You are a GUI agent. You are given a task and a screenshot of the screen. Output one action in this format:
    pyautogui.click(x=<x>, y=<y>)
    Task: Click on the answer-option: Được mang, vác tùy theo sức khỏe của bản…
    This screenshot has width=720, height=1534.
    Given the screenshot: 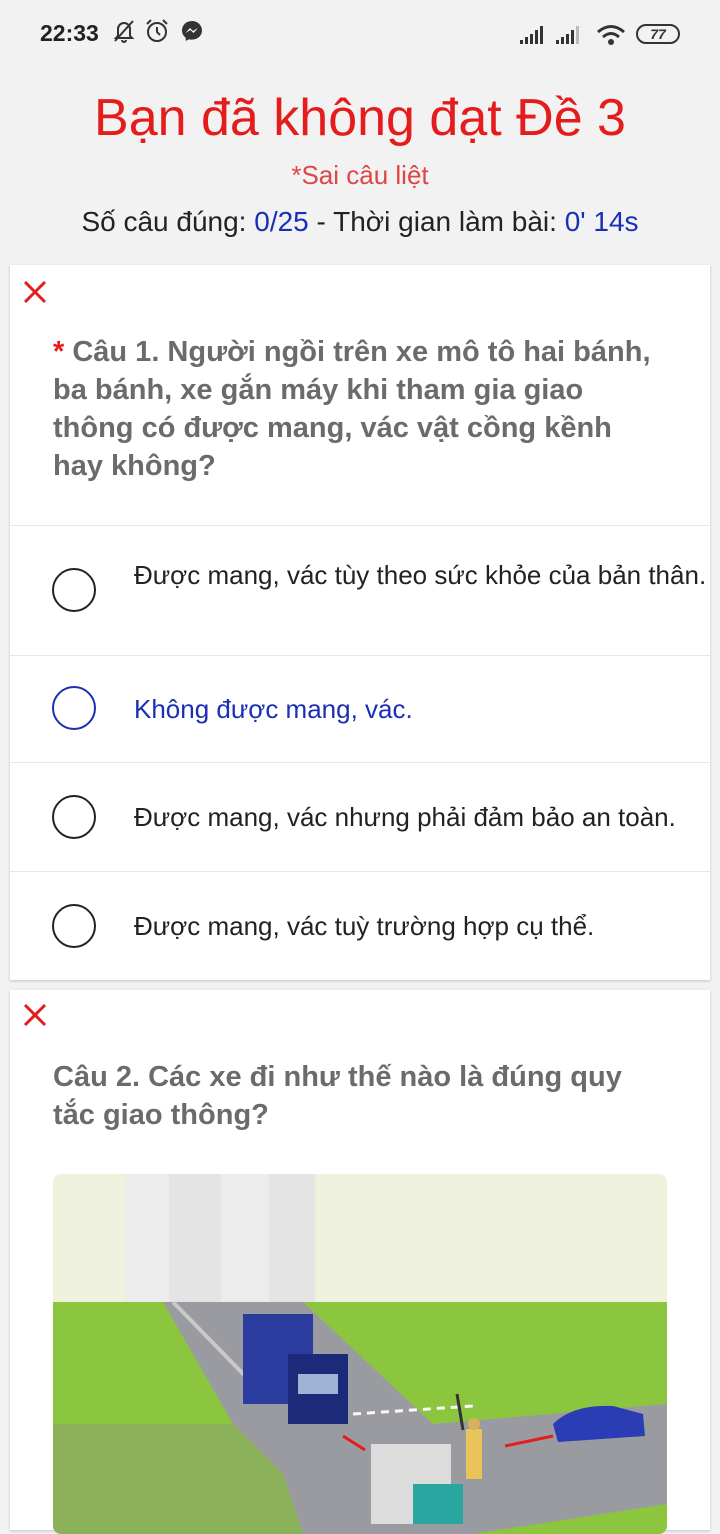 What is the action you would take?
    pyautogui.click(x=360, y=590)
    